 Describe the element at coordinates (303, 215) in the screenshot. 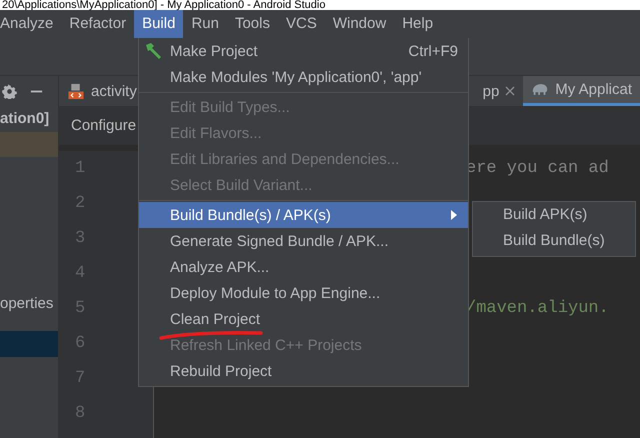

I see `menu-item: Build Bundle(s) / APK(s)` at that location.